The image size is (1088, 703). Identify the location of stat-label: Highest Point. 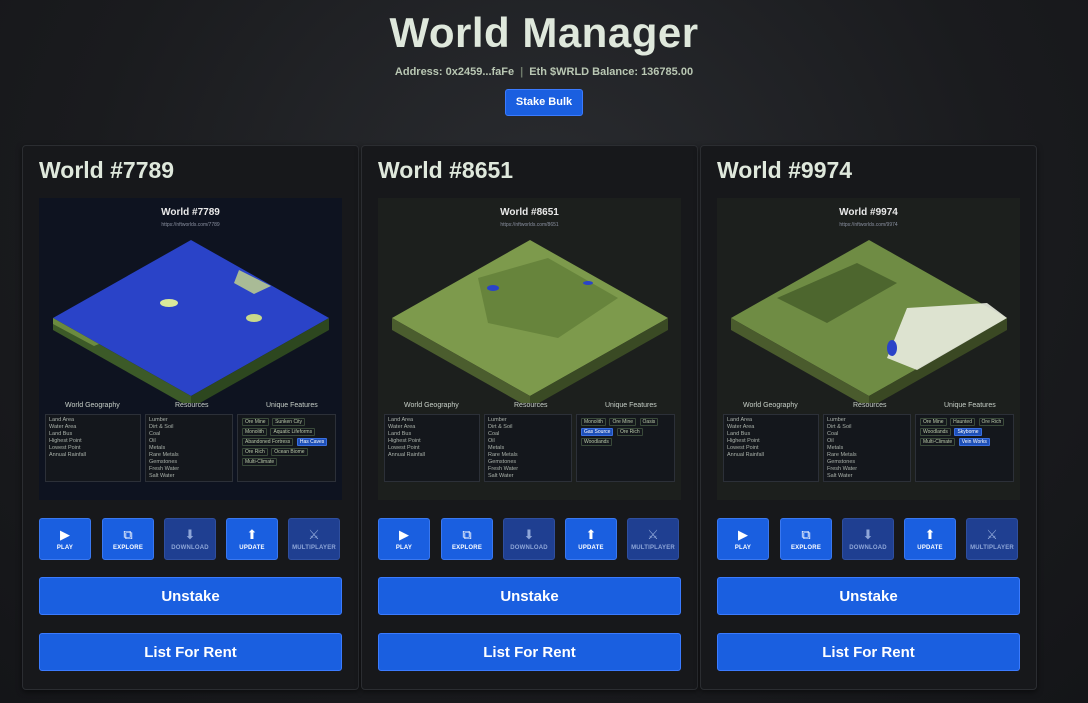
(743, 441).